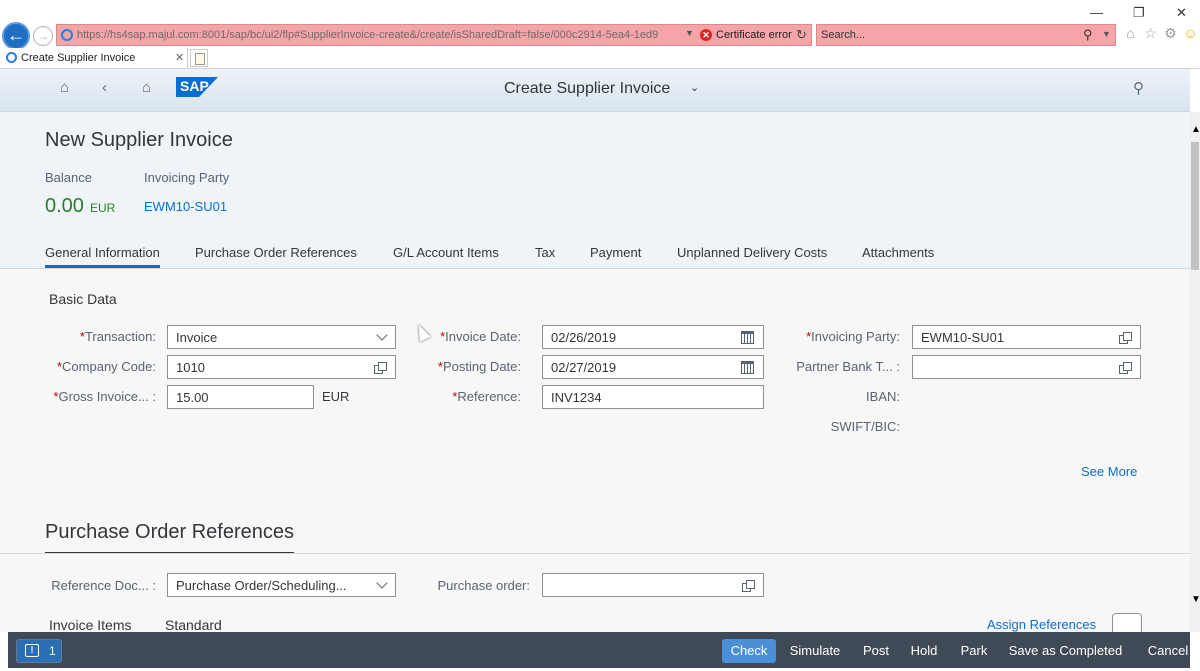 This screenshot has width=1200, height=671. What do you see at coordinates (848, 366) in the screenshot?
I see `partner-bank-label: Partner Bank T... :` at bounding box center [848, 366].